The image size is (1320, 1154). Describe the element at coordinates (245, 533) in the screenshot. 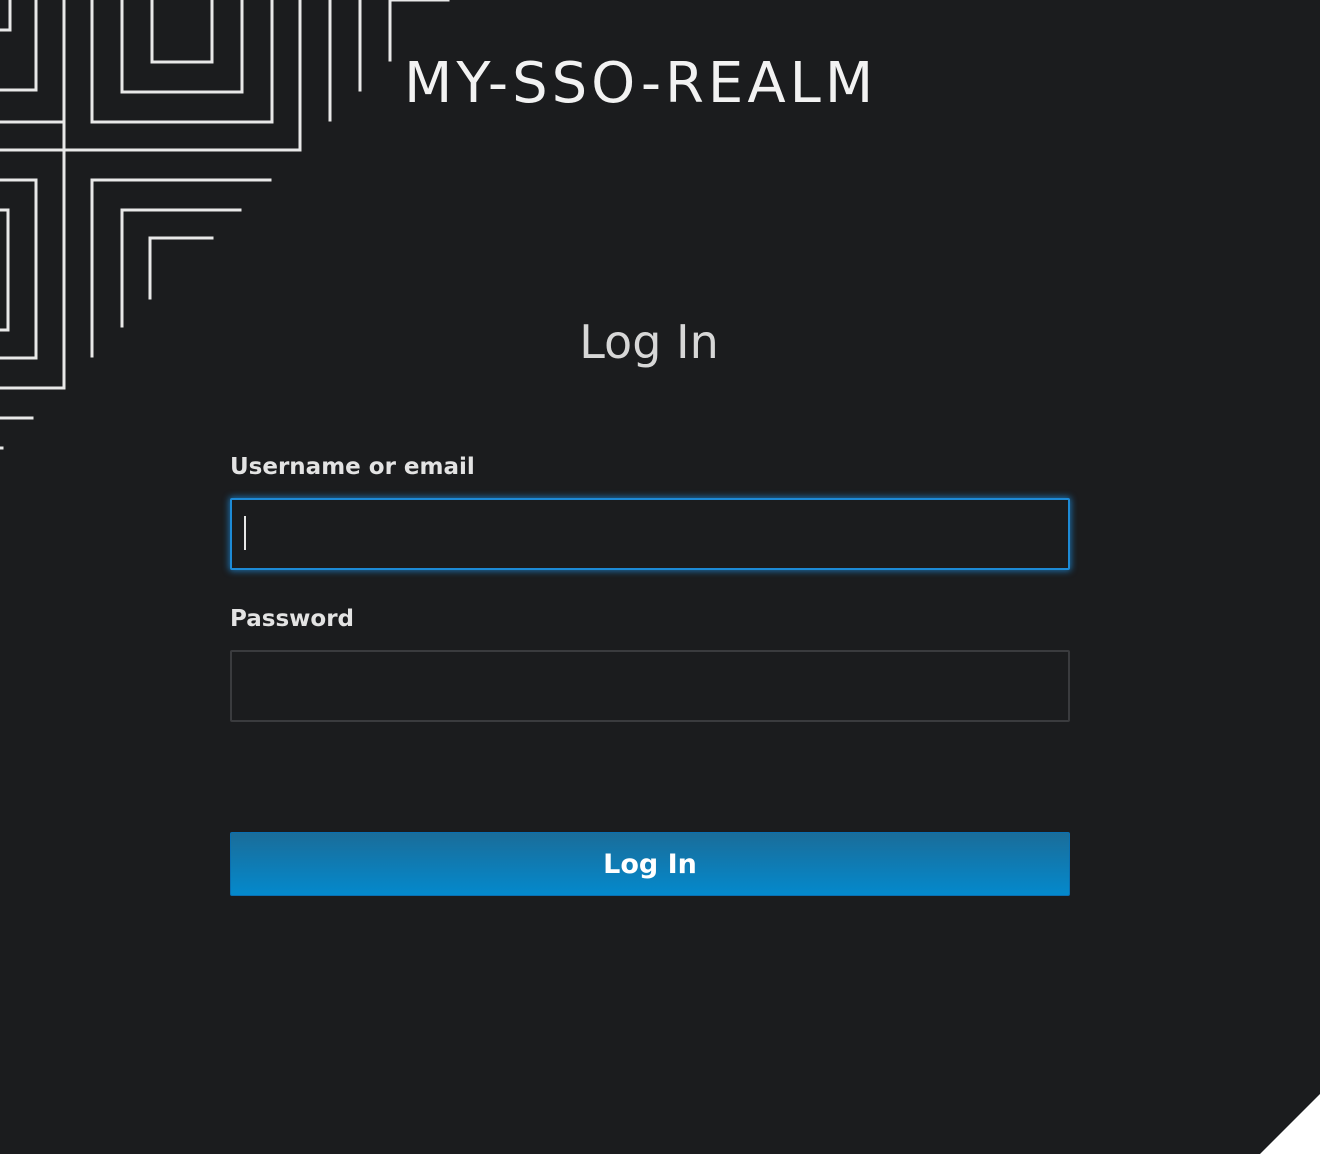

I see `text-cursor` at that location.